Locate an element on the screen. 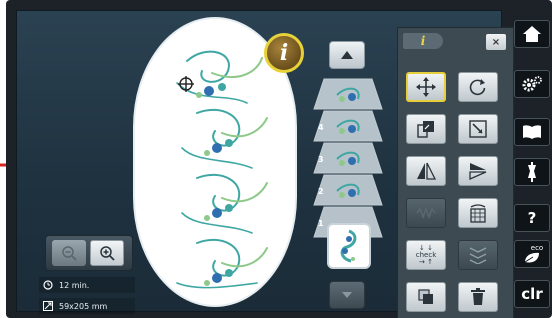 The height and width of the screenshot is (318, 552). triangle-down-icon is located at coordinates (347, 295).